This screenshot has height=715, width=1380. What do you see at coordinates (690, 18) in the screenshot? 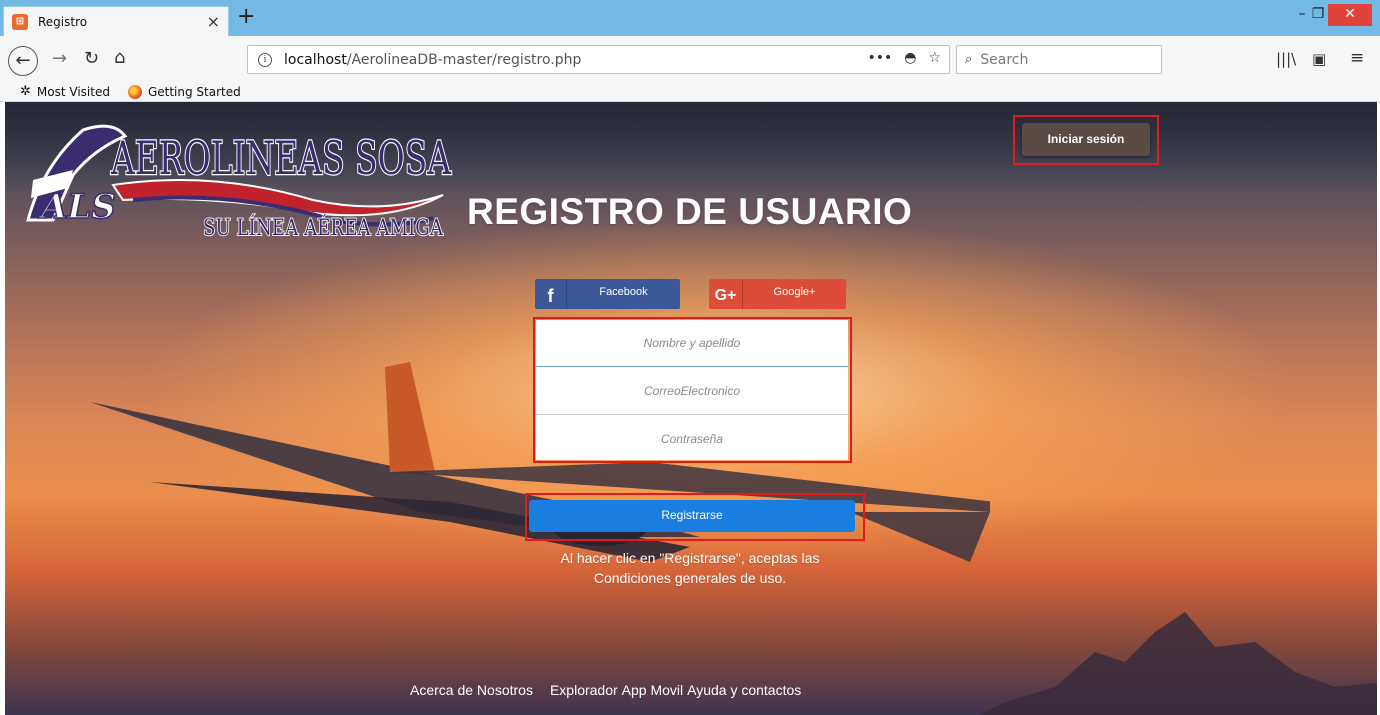
I see `tab-bar: ⊞ Registro × + – ❐ ✕` at bounding box center [690, 18].